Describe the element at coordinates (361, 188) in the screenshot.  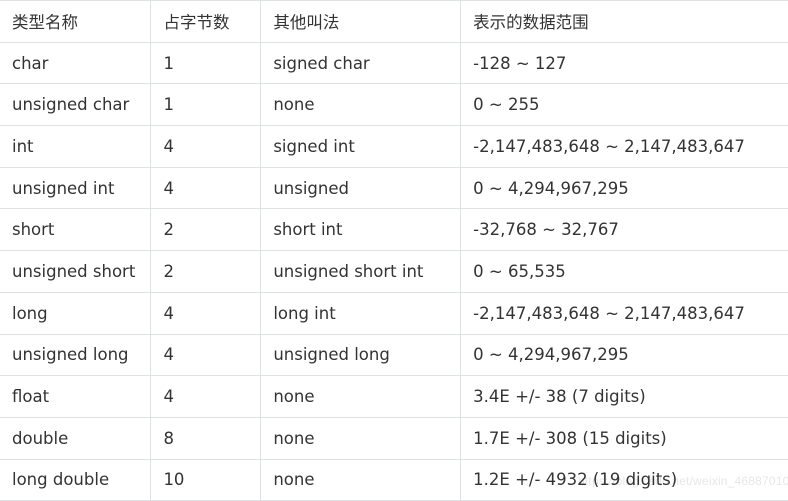
I see `cell-alias: unsigned` at that location.